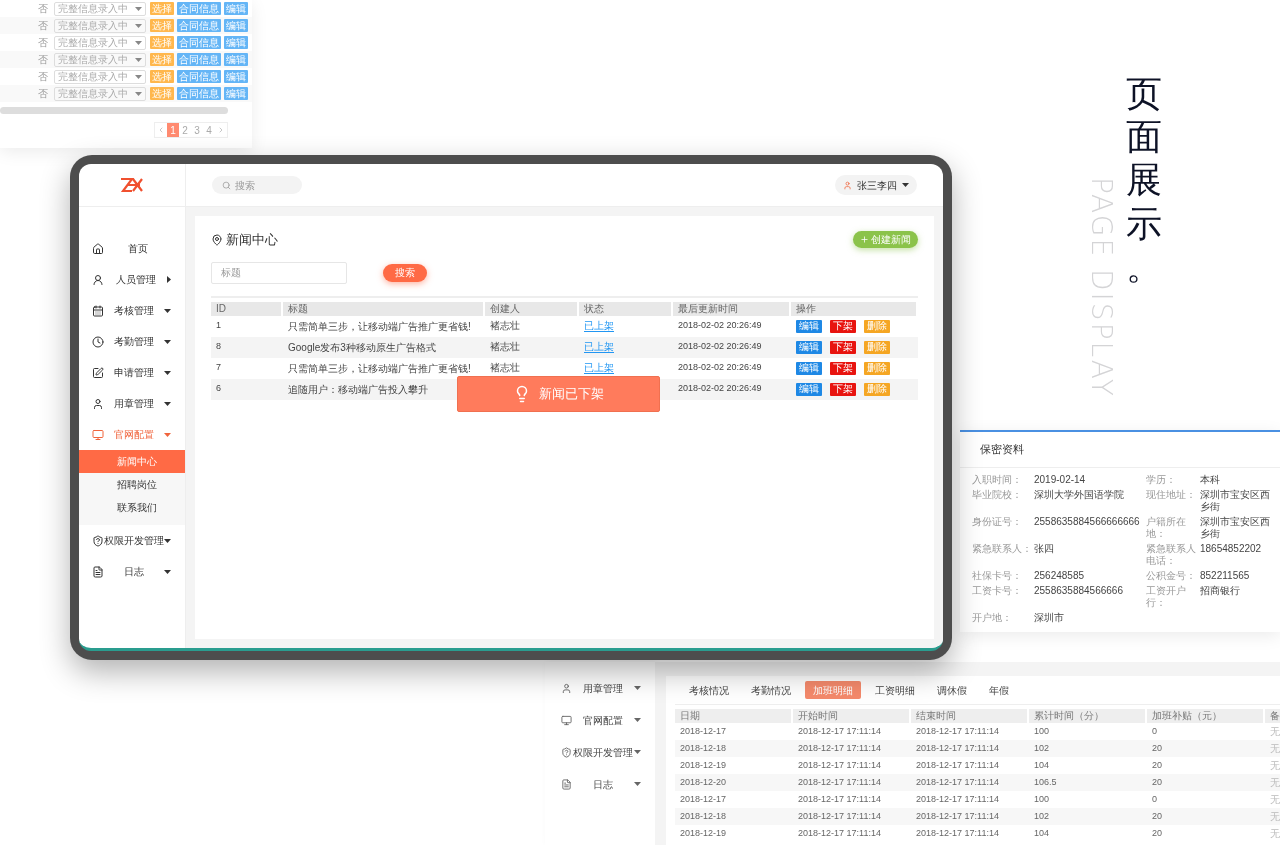  Describe the element at coordinates (895, 690) in the screenshot. I see `tab: 工资明细` at that location.